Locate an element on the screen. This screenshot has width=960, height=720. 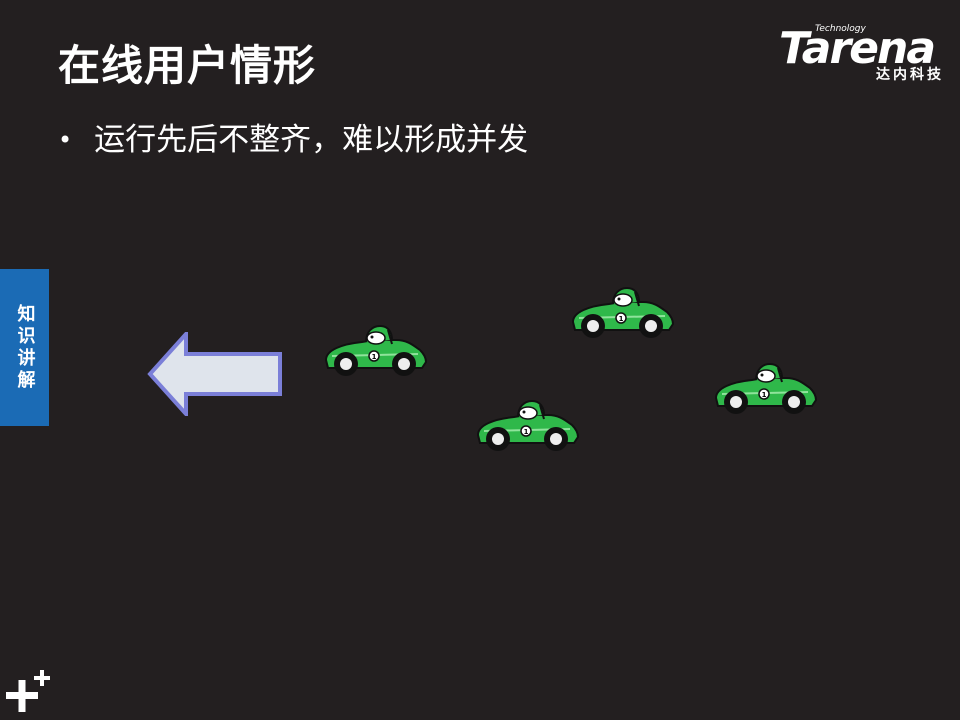
side-tab-label: 知识讲解 is located at coordinates (25, 347).